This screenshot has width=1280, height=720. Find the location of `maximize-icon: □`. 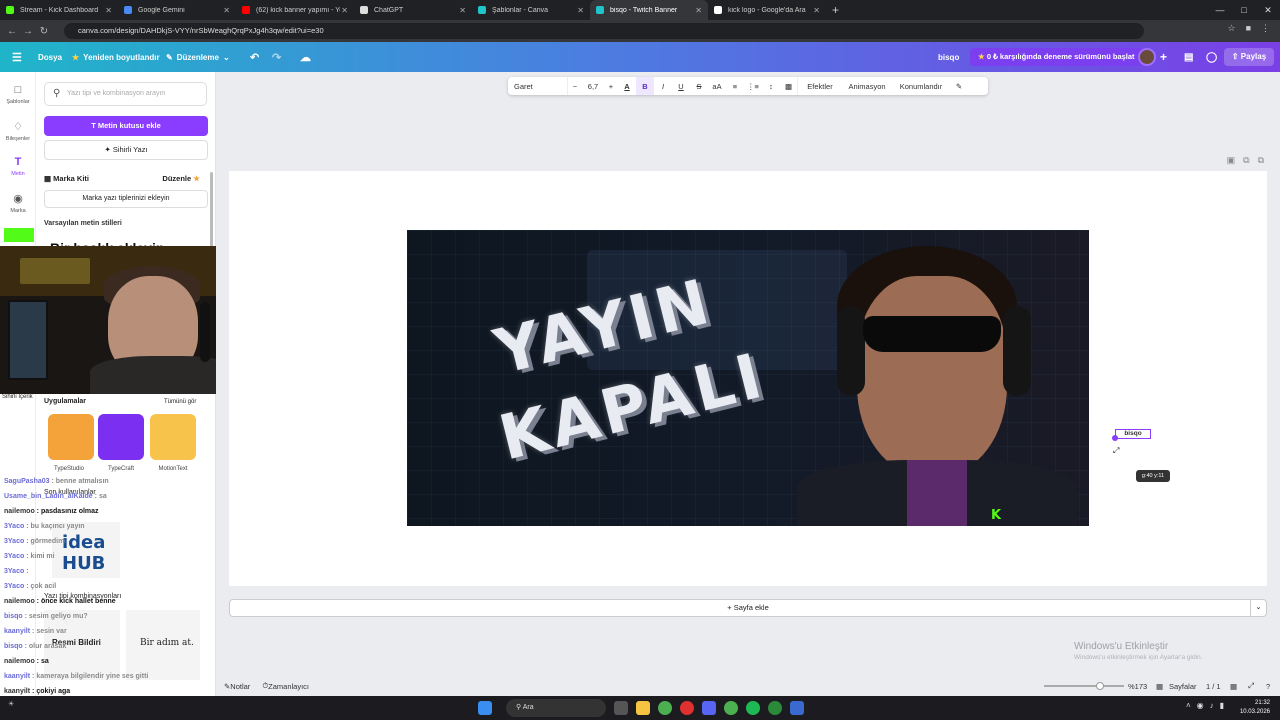

maximize-icon: □ is located at coordinates (1244, 10).